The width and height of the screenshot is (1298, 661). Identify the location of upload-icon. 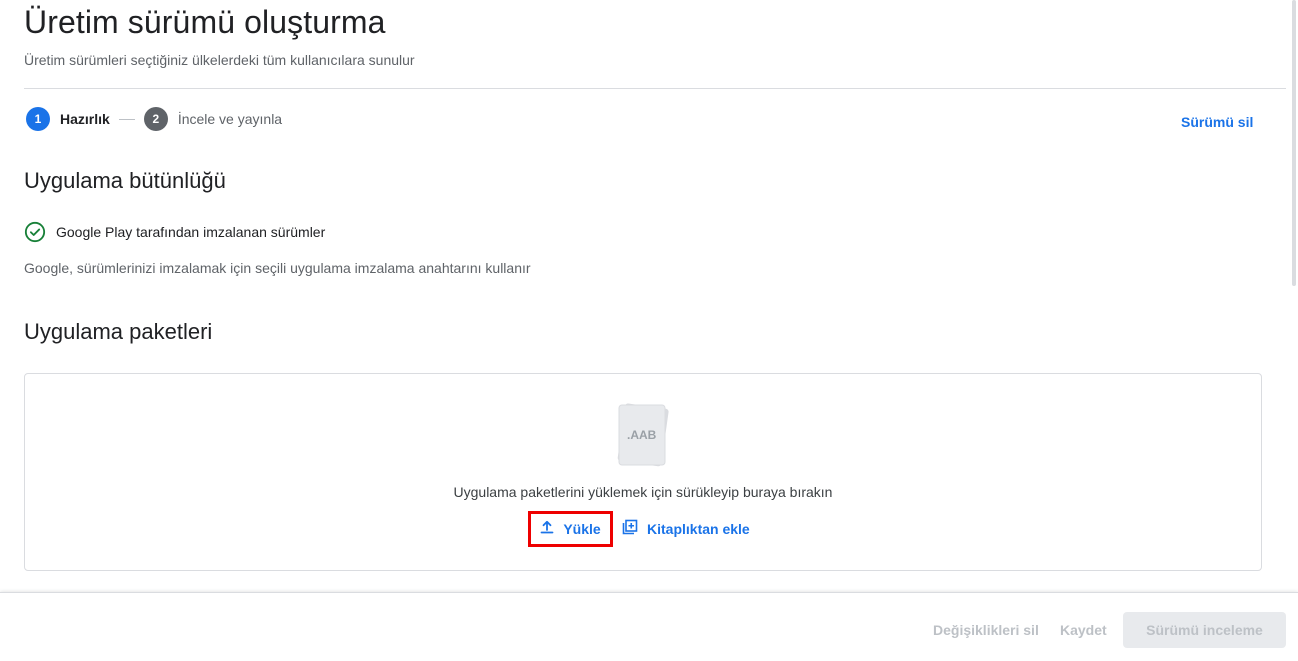
(551, 529).